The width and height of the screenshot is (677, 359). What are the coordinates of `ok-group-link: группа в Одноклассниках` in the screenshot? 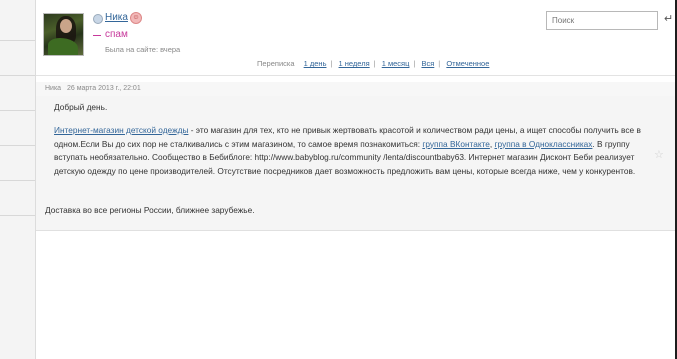 It's located at (544, 144).